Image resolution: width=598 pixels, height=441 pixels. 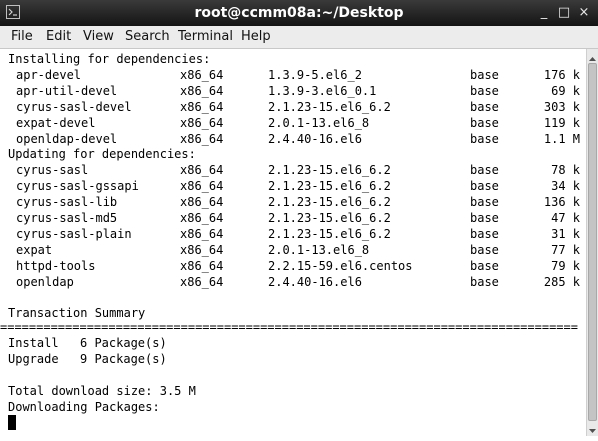 I want to click on package-size: 119 k, so click(x=561, y=123).